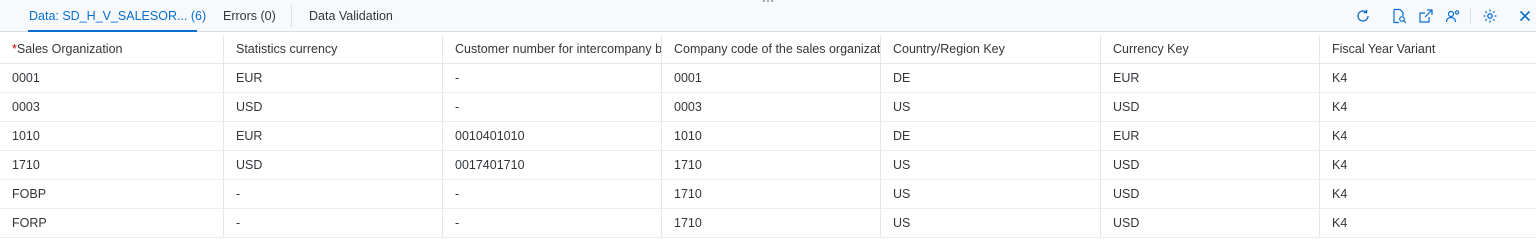 The height and width of the screenshot is (243, 1536). I want to click on column-header-sales-organization: *Sales Organization, so click(112, 49).